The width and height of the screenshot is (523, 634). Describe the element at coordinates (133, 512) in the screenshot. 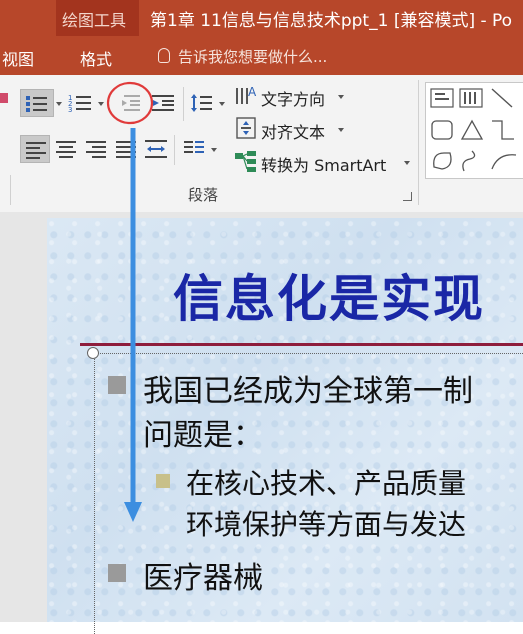

I see `annotation-arrow-head-icon` at that location.